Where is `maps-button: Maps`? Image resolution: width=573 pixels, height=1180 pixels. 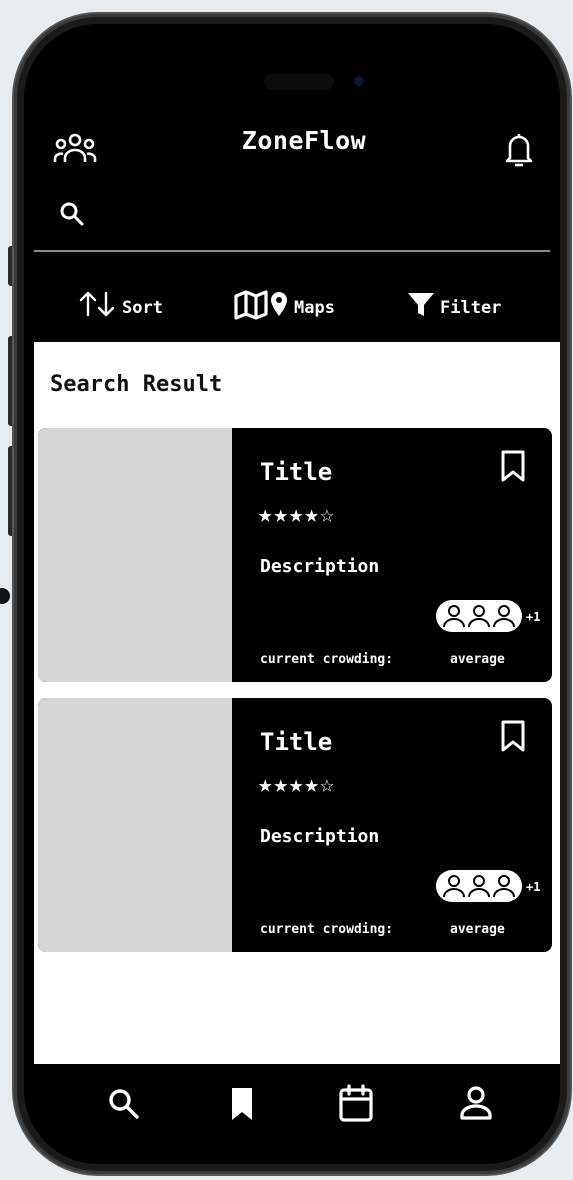 maps-button: Maps is located at coordinates (284, 304).